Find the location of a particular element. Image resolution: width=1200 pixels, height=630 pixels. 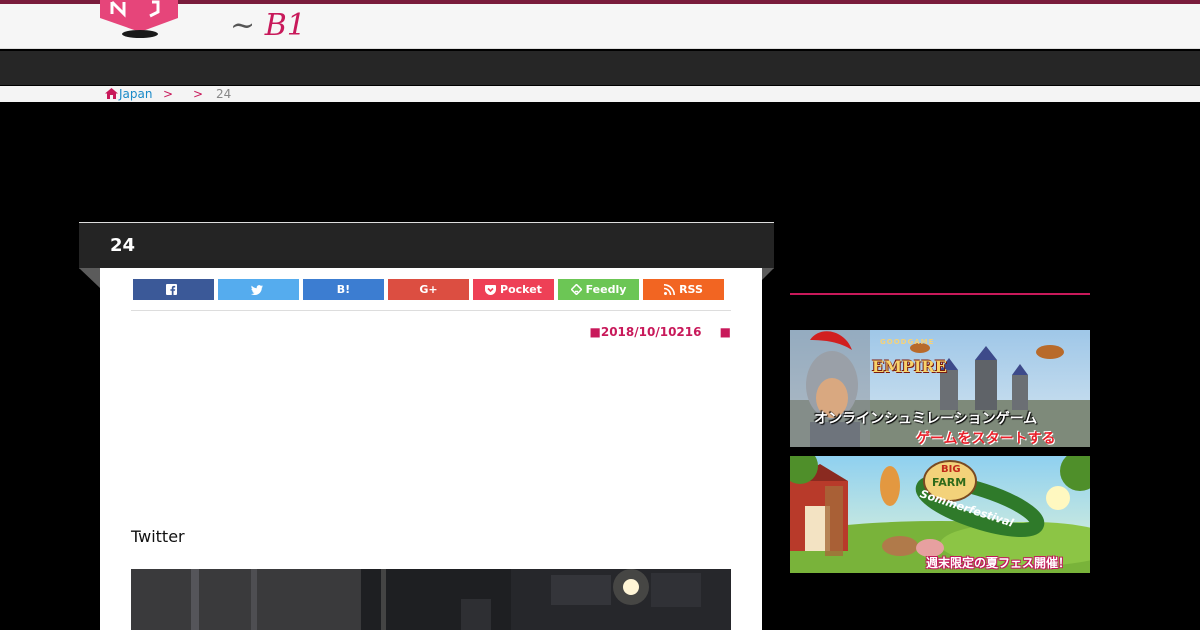

site-title-main: B1 is located at coordinates (285, 25).